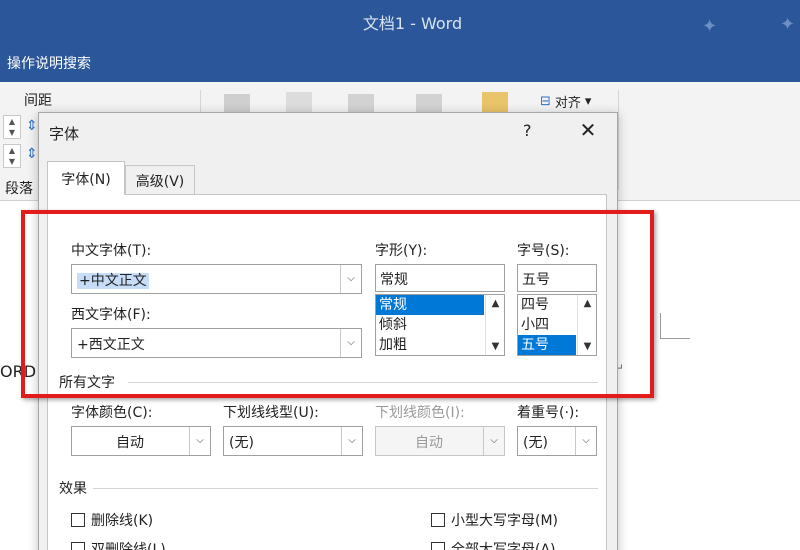  I want to click on margin-corner-mark, so click(675, 326).